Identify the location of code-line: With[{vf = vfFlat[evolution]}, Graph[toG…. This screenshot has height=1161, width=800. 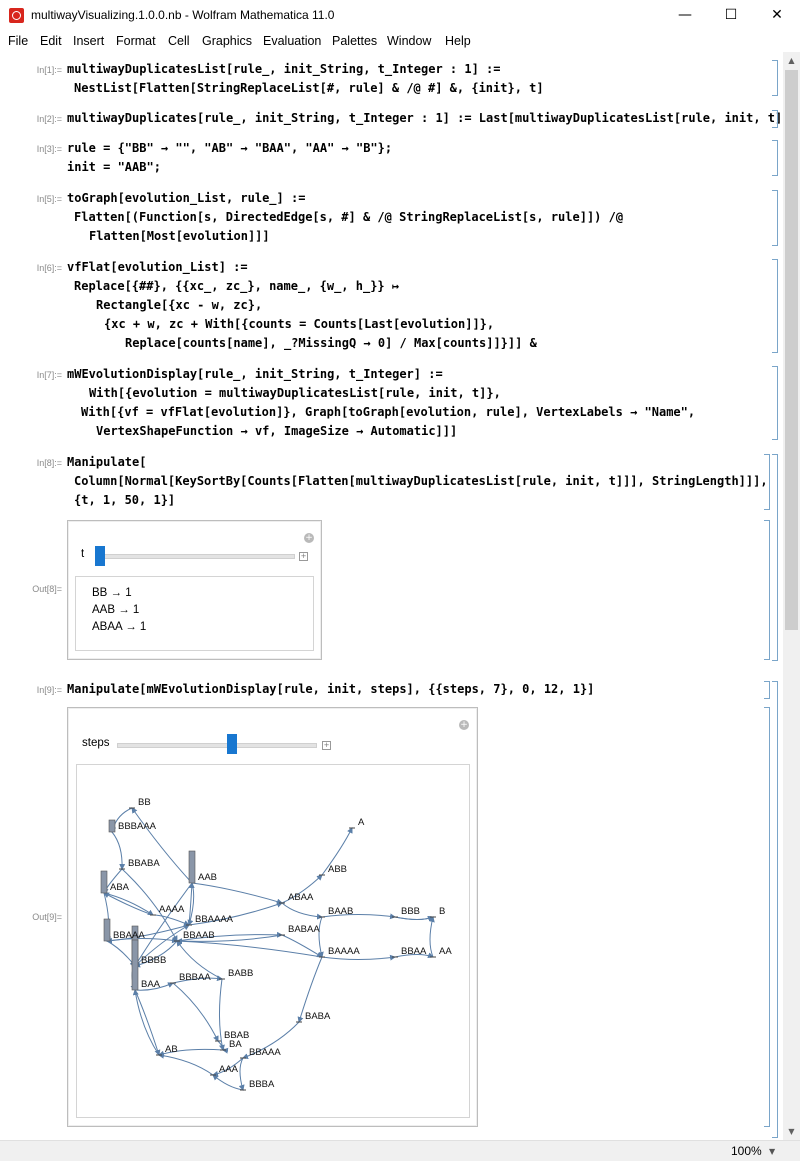
(388, 412).